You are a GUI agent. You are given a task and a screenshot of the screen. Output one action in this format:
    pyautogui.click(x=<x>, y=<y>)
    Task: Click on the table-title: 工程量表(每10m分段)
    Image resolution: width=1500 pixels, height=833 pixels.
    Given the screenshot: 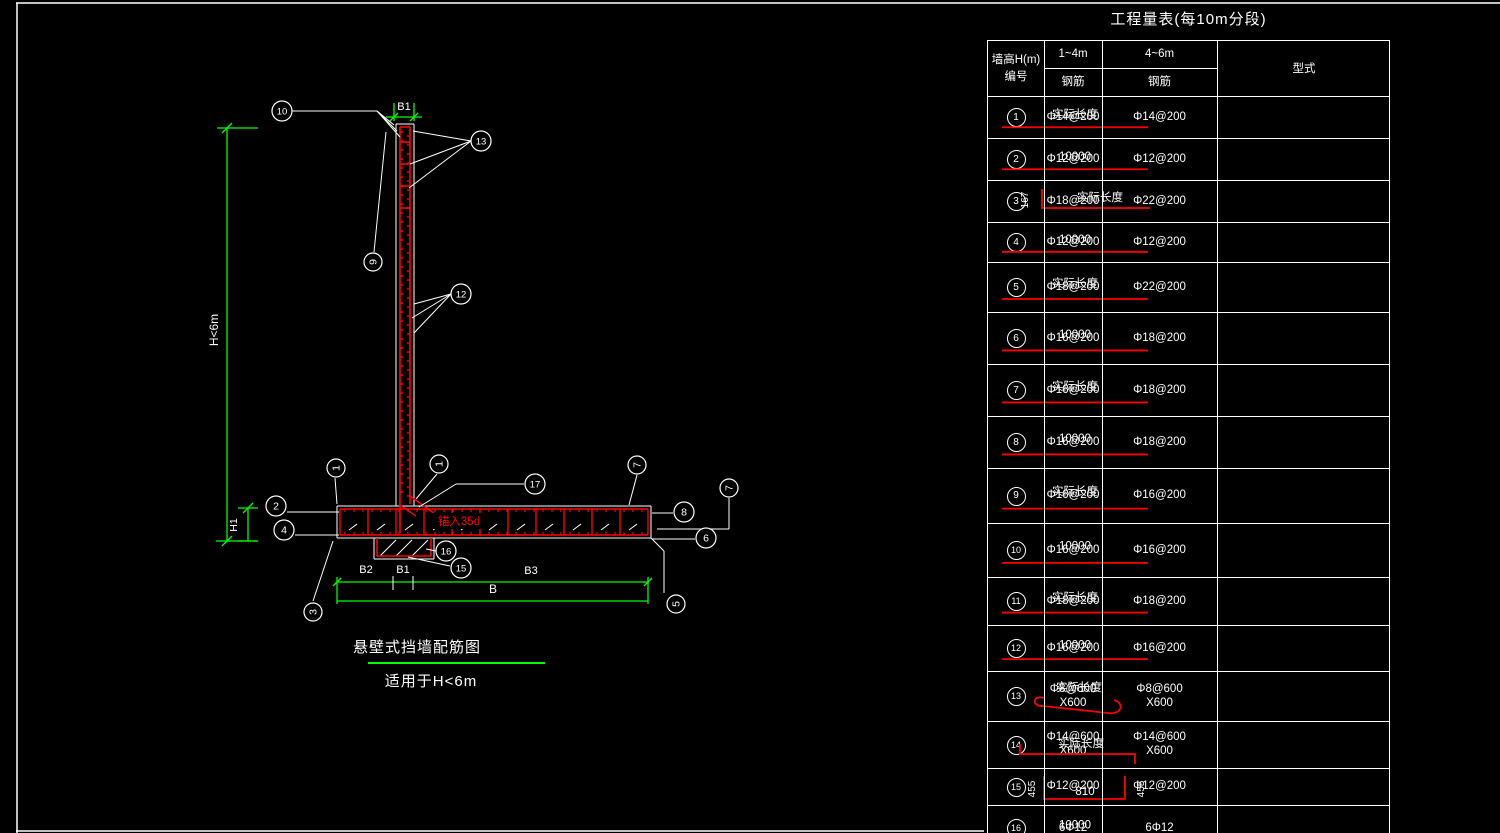 What is the action you would take?
    pyautogui.click(x=1188, y=19)
    